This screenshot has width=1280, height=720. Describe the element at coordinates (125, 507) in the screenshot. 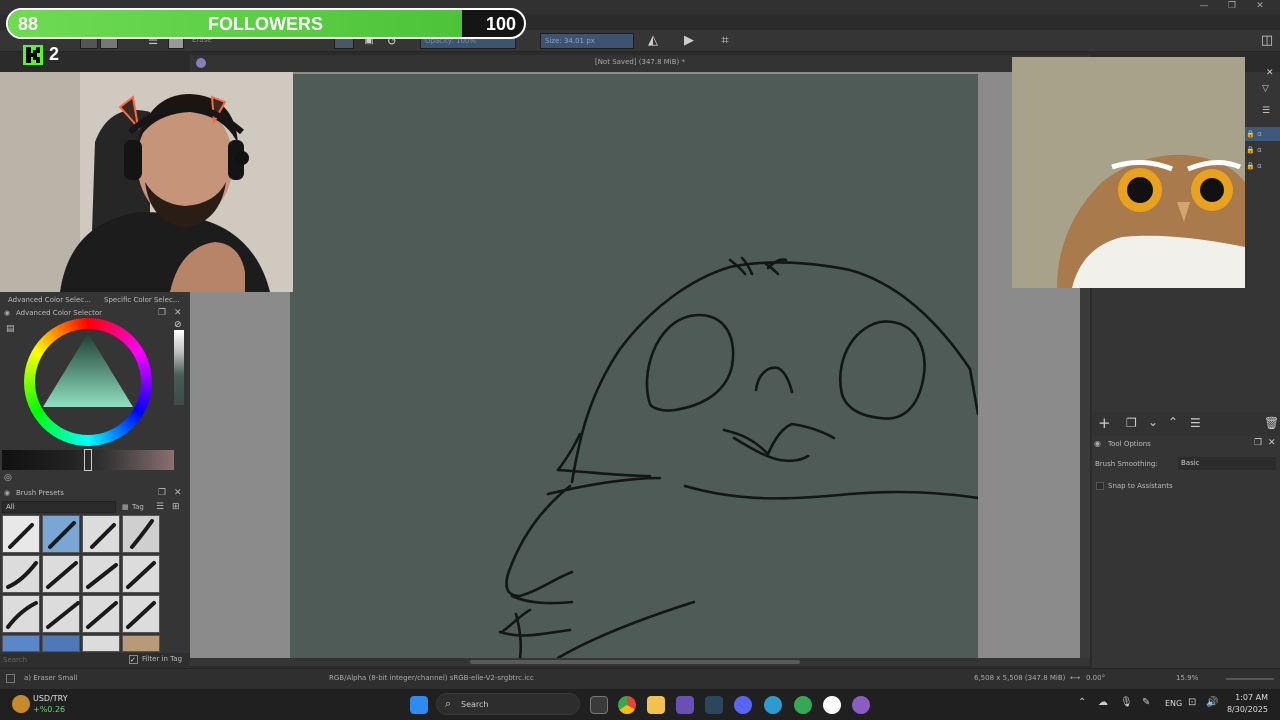

I see `tag-icon: ▦` at that location.